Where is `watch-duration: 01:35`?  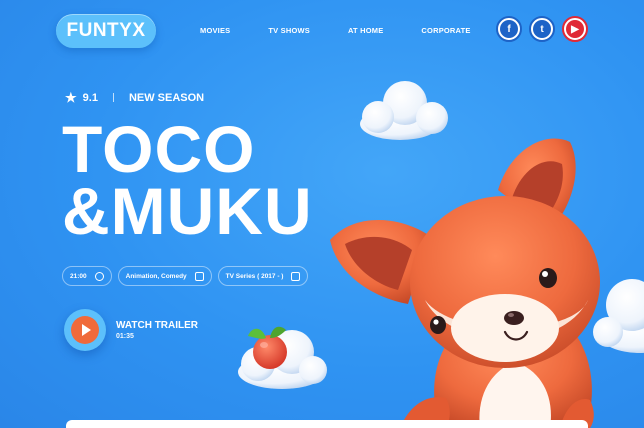 watch-duration: 01:35 is located at coordinates (125, 336).